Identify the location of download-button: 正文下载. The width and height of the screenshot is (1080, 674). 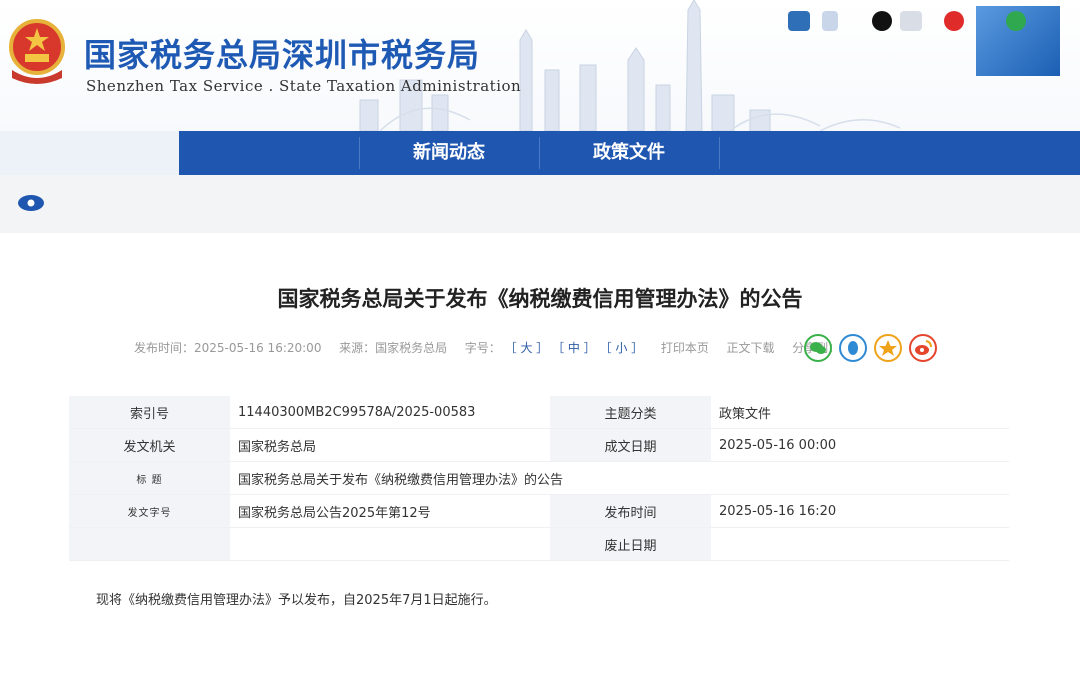
(751, 347).